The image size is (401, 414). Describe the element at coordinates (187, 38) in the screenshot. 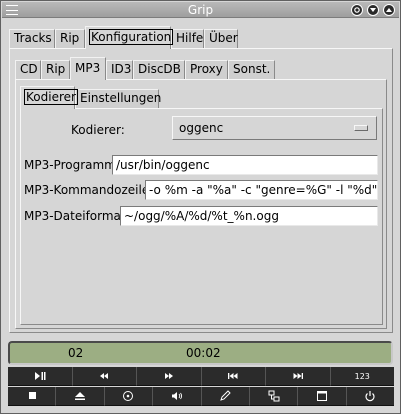

I see `tab-hilfe: Hilfe` at that location.